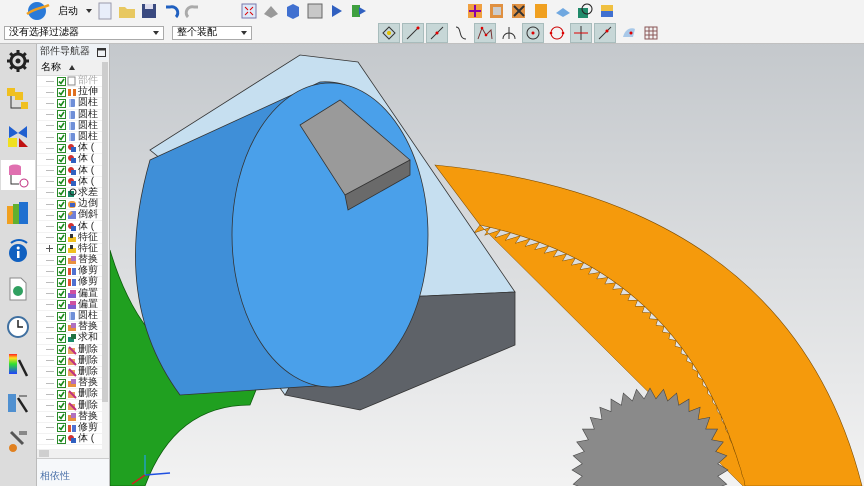 This screenshot has height=486, width=864. Describe the element at coordinates (359, 11) in the screenshot. I see `export-icon` at that location.